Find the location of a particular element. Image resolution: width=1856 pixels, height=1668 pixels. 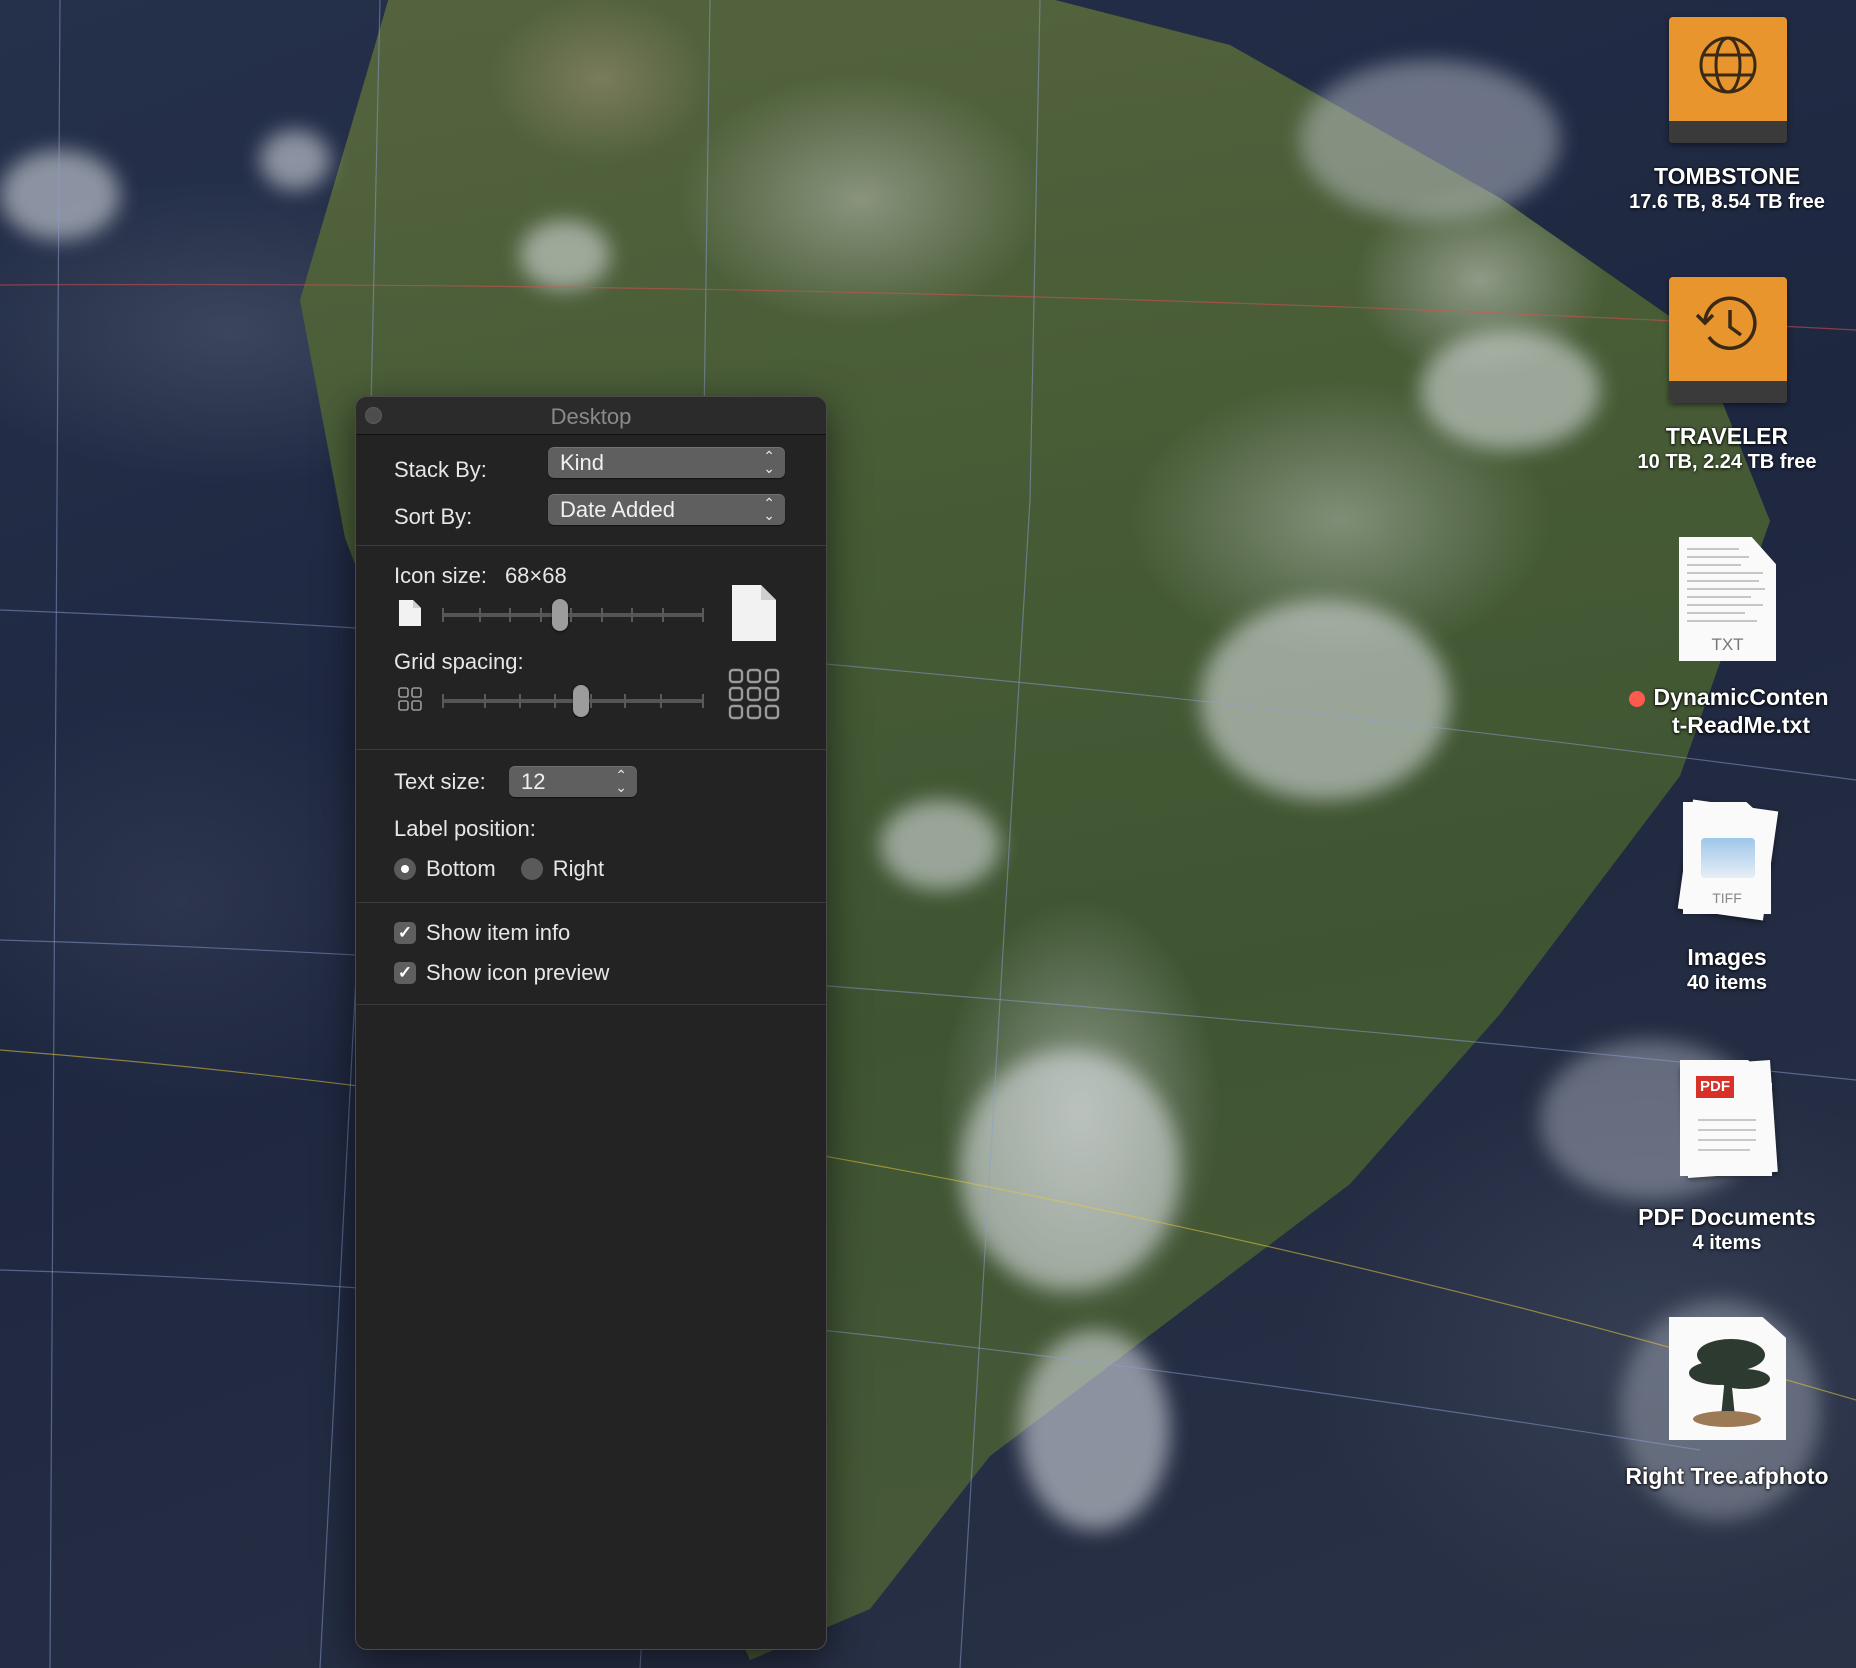

txt-badge: TXT is located at coordinates (1727, 645).